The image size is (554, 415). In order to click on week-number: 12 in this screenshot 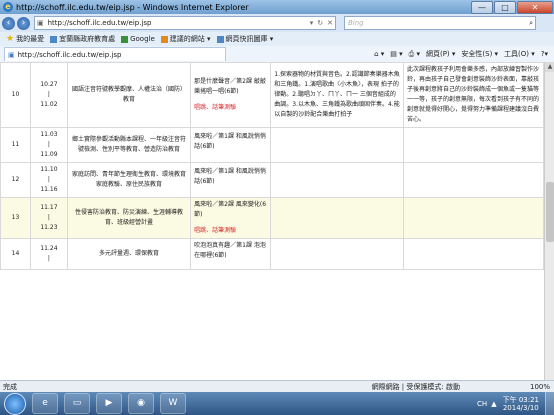, I will do `click(15, 180)`.